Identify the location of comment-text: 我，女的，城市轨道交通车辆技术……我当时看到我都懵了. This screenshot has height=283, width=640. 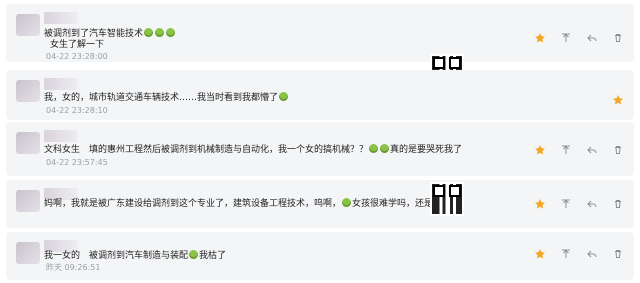
(166, 98).